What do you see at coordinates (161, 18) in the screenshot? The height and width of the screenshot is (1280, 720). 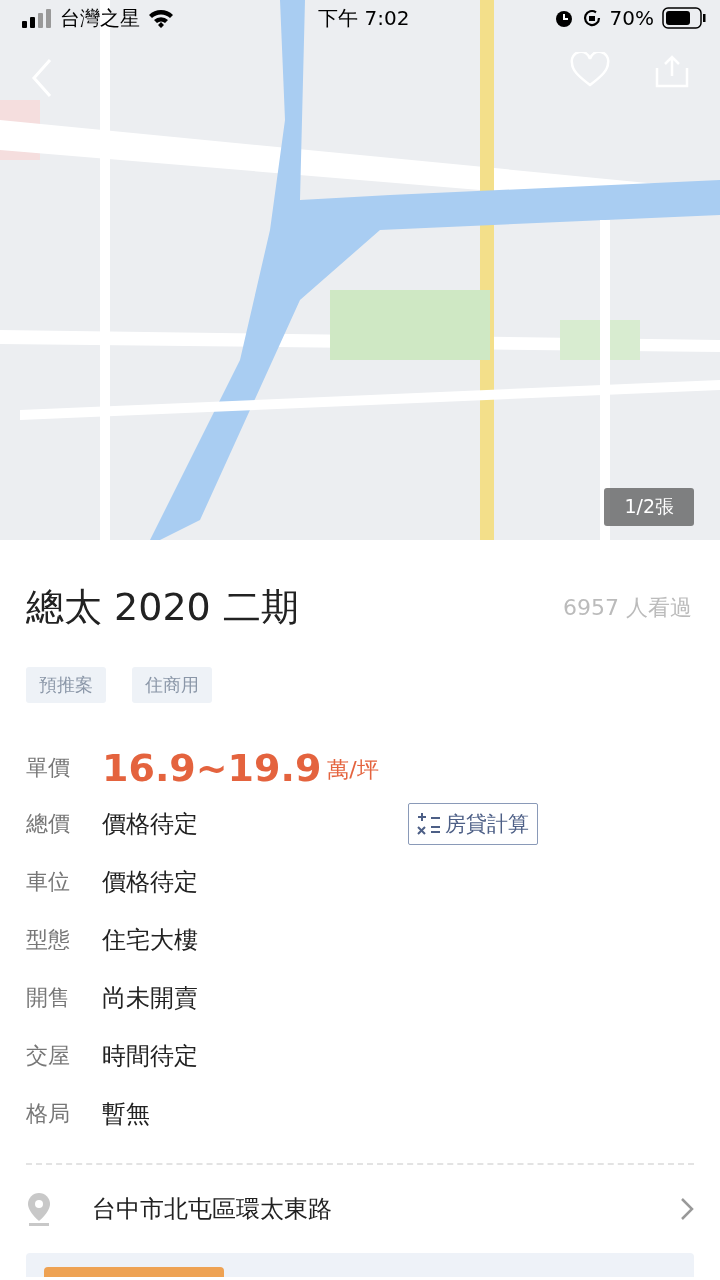 I see `wifi-icon` at bounding box center [161, 18].